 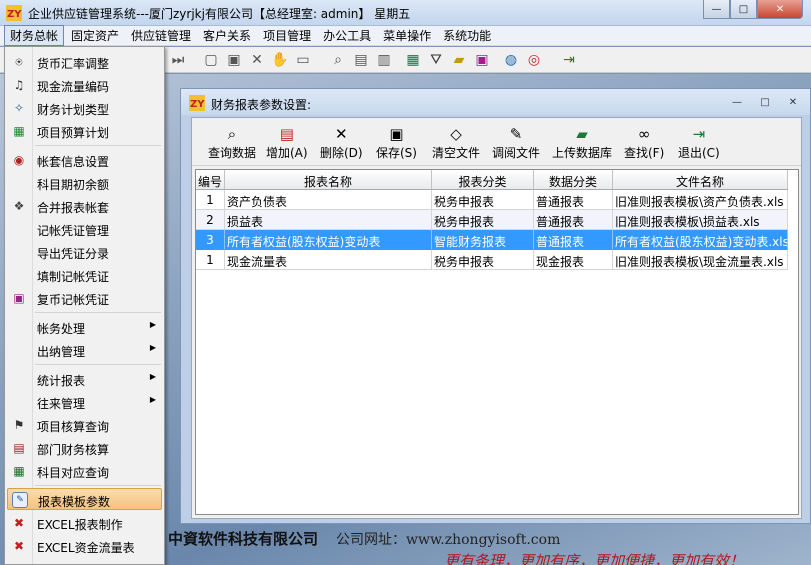 What do you see at coordinates (227, 35) in the screenshot?
I see `menu-customer-relations: 客户关系` at bounding box center [227, 35].